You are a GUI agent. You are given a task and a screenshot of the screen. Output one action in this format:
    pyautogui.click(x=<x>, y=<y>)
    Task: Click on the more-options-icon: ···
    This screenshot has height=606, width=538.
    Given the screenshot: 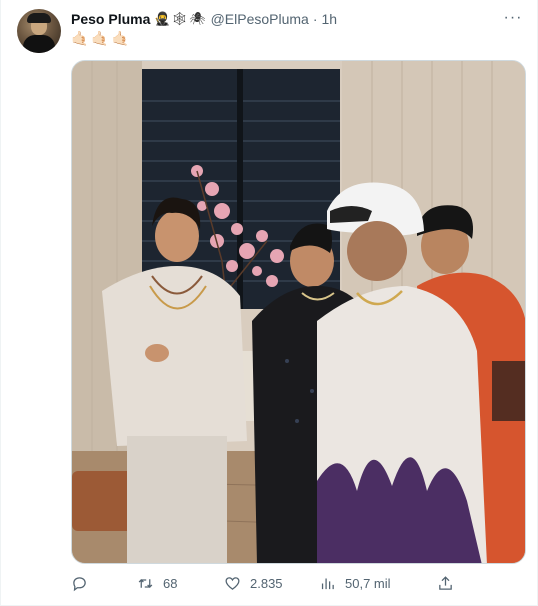 What is the action you would take?
    pyautogui.click(x=513, y=18)
    